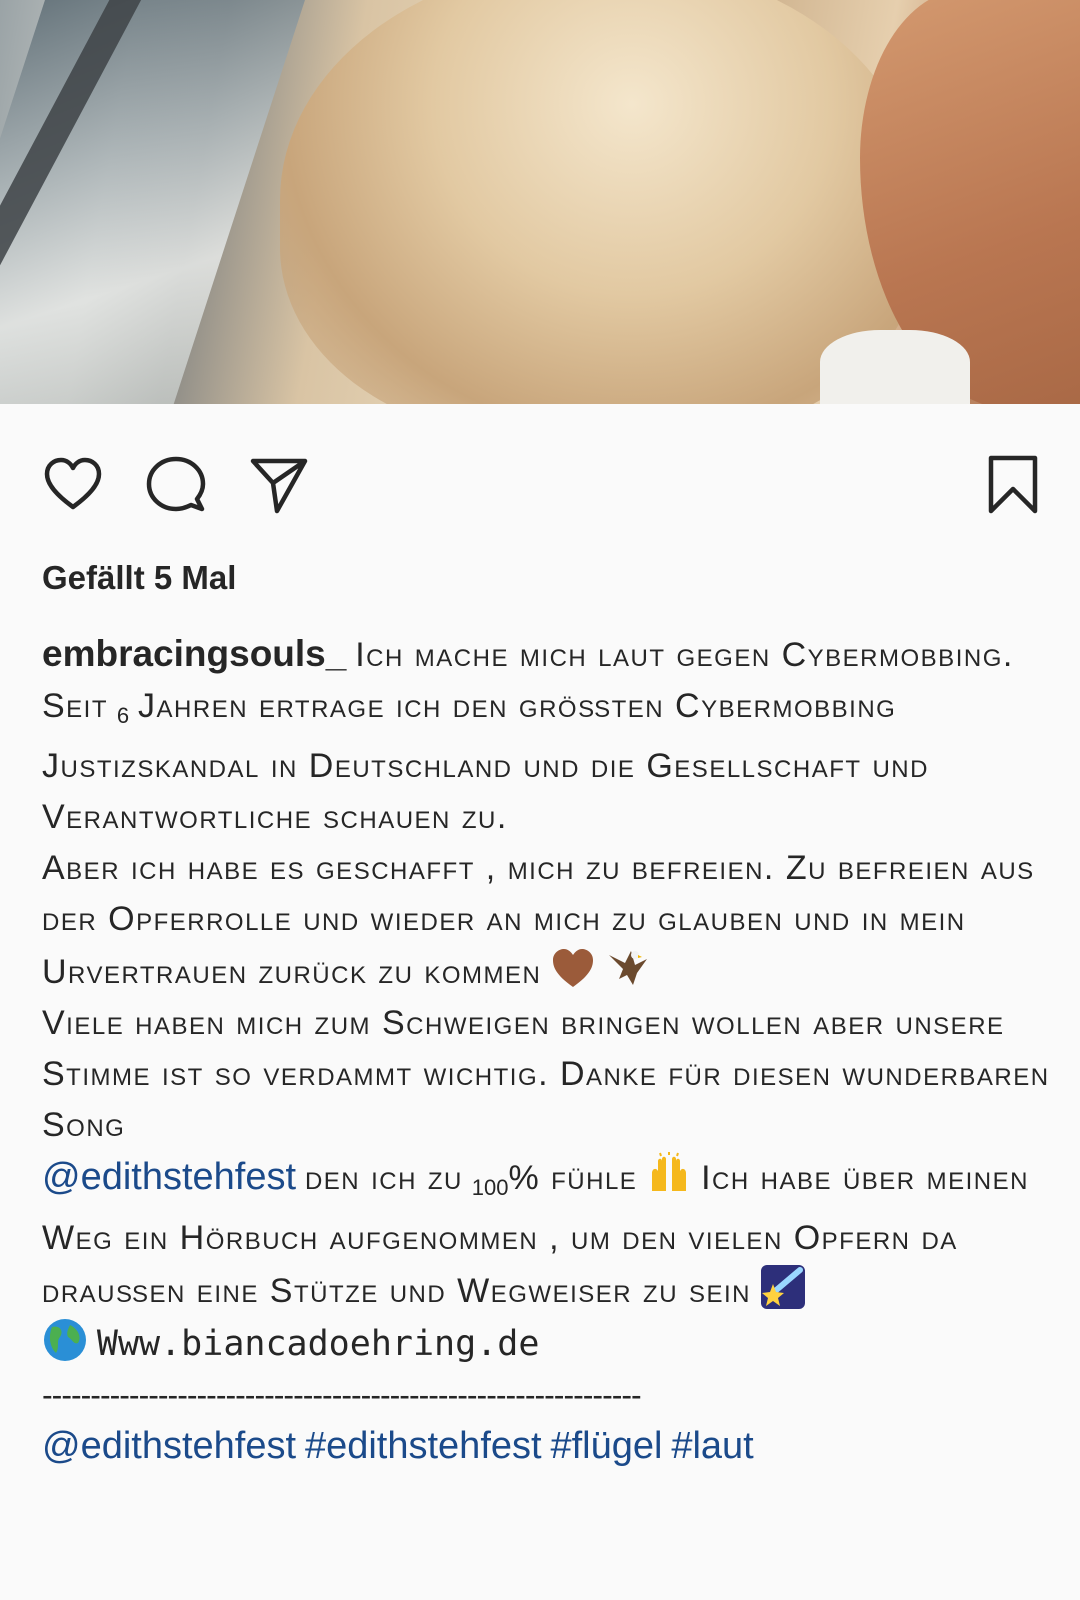  Describe the element at coordinates (606, 1446) in the screenshot. I see `hashtag-fluegel: #flügel` at that location.